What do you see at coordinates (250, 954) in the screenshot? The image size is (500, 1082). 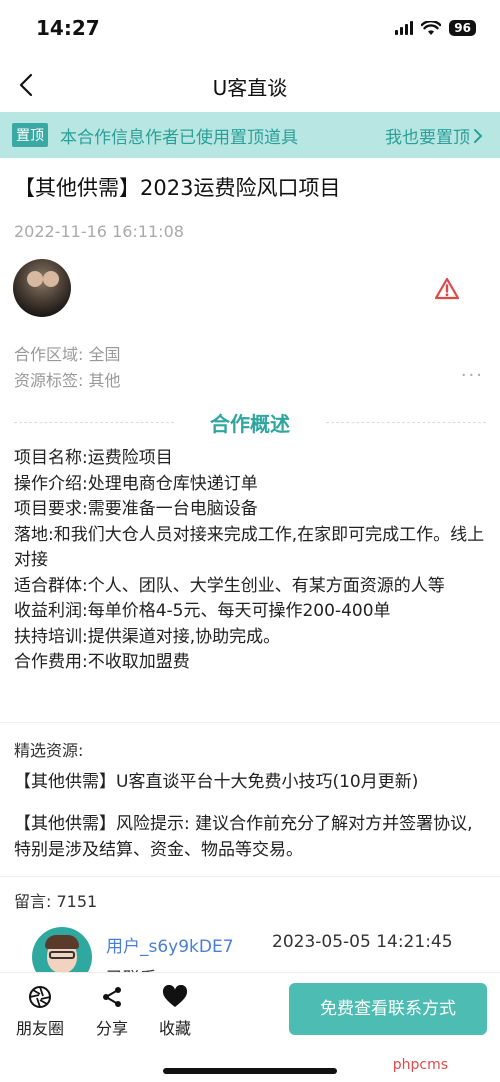 I see `comment-item: 用户_s6y9kDE7 2023-05-05 14:21:45 已联系` at bounding box center [250, 954].